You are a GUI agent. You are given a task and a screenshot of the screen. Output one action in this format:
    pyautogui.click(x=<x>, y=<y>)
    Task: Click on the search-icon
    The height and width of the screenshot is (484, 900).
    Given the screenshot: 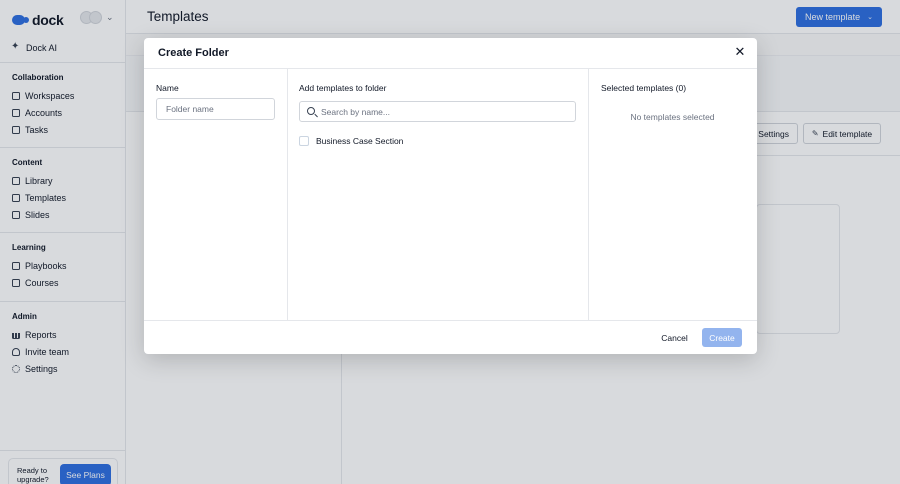 What is the action you would take?
    pyautogui.click(x=311, y=111)
    